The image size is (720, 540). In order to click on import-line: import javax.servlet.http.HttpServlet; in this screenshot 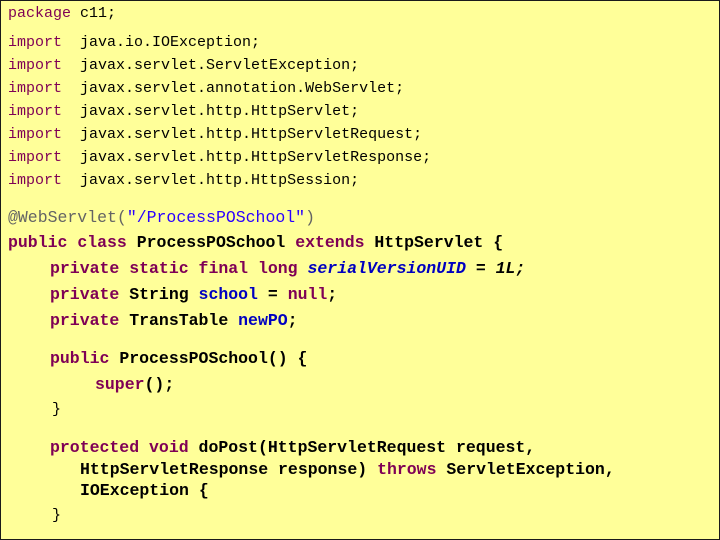, I will do `click(183, 111)`.